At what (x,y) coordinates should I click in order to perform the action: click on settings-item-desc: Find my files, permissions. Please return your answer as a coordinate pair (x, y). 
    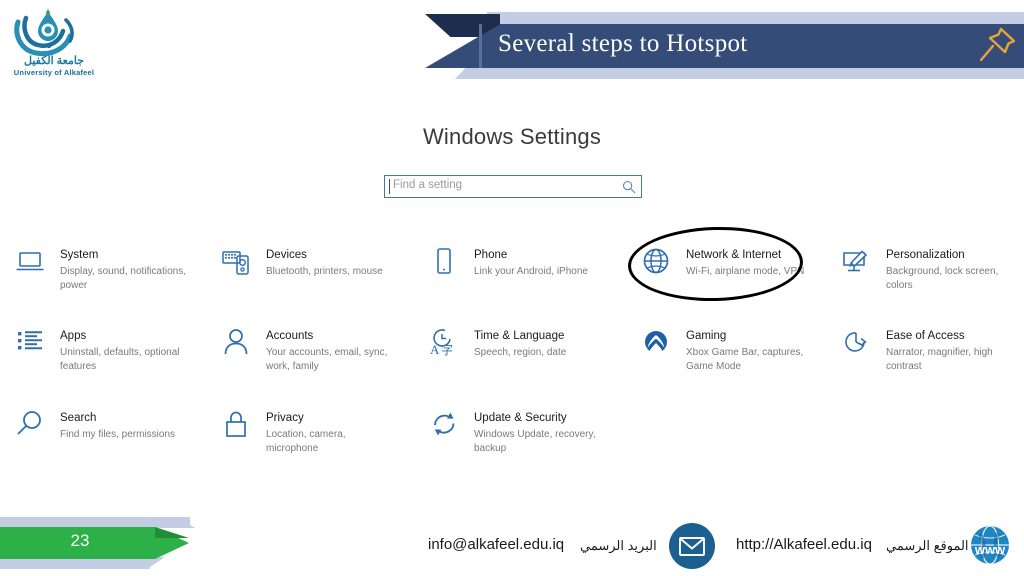
    Looking at the image, I should click on (118, 434).